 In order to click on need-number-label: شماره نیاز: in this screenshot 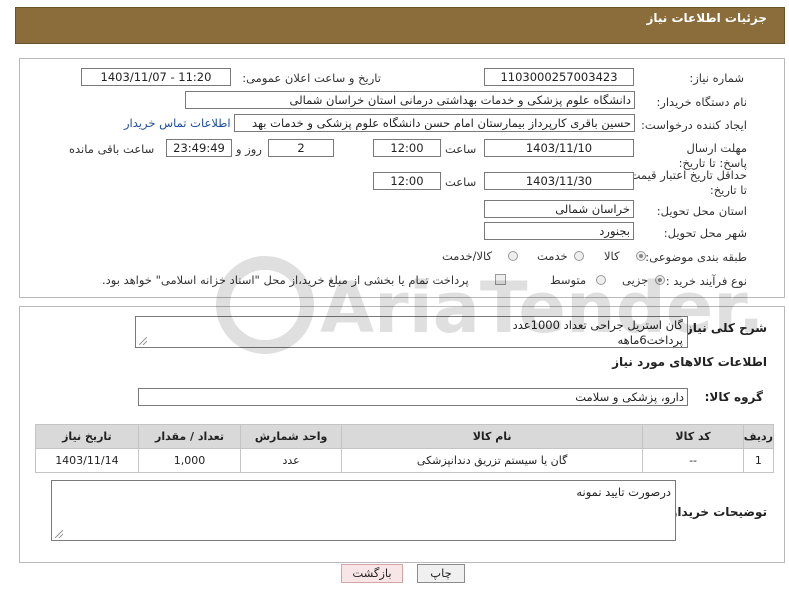, I will do `click(716, 78)`.